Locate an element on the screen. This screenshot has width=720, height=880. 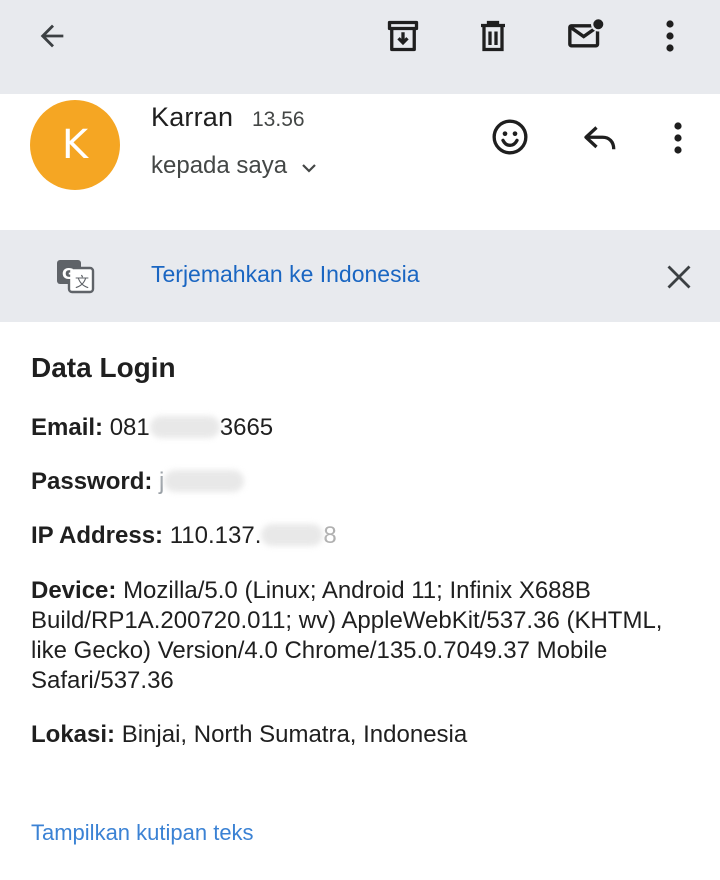
location-line: Lokasi: Binjai, North Sumatra, Indonesia is located at coordinates (249, 735).